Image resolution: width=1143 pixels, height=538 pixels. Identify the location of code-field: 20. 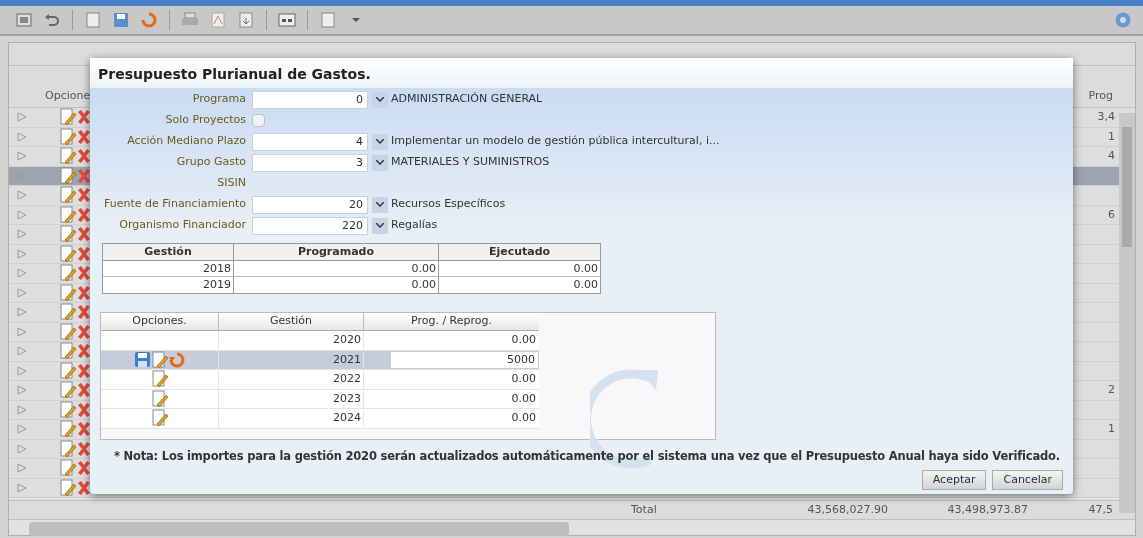
(310, 204).